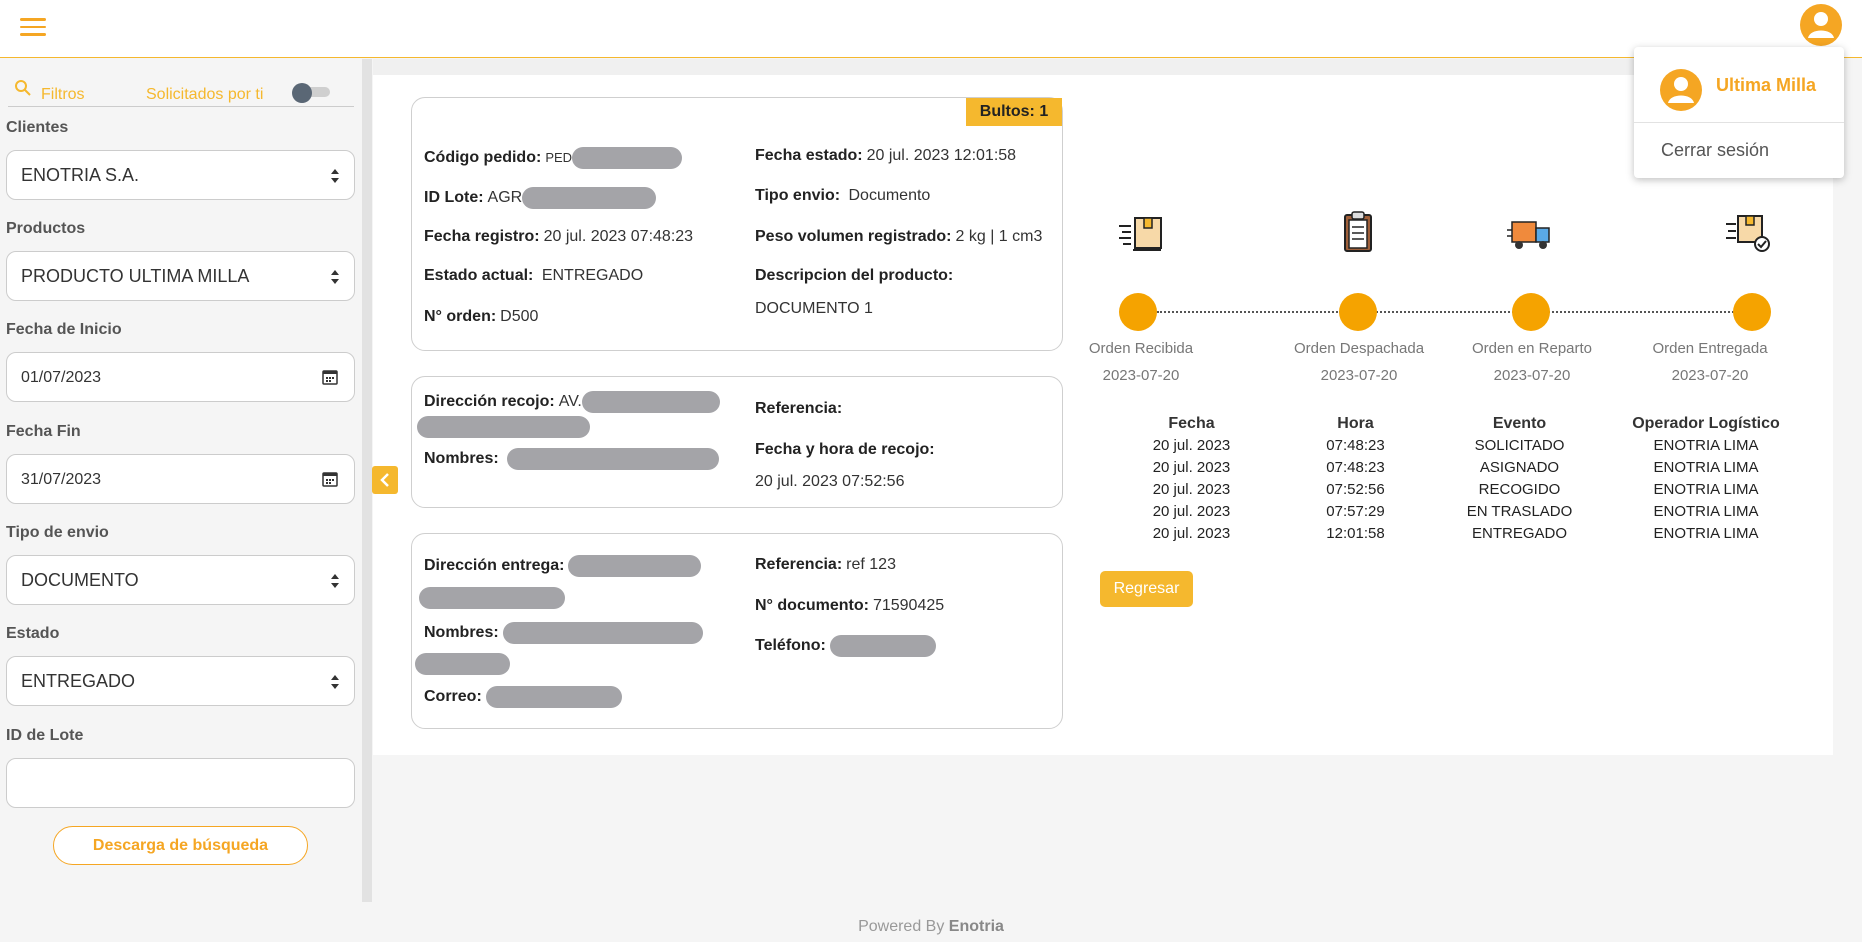 The height and width of the screenshot is (942, 1862). Describe the element at coordinates (180, 845) in the screenshot. I see `download-search-button: Descarga de búsqueda` at that location.